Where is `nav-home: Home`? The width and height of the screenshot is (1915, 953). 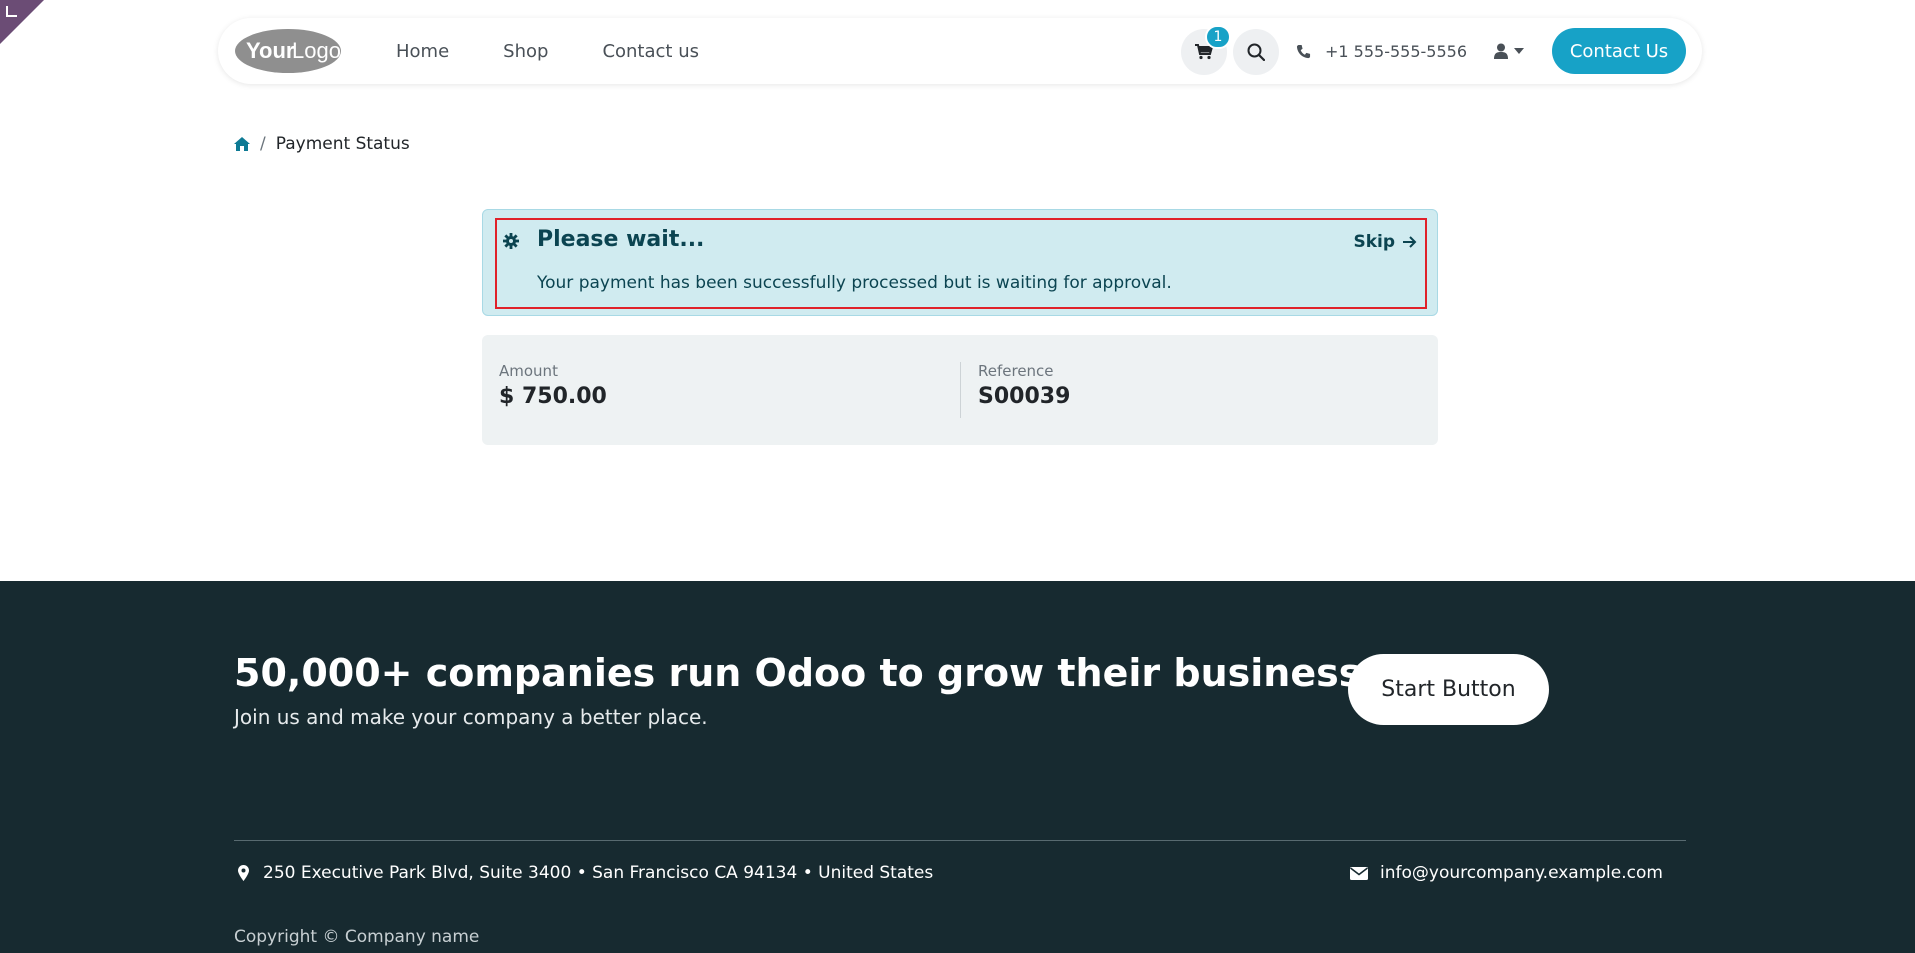
nav-home: Home is located at coordinates (422, 51).